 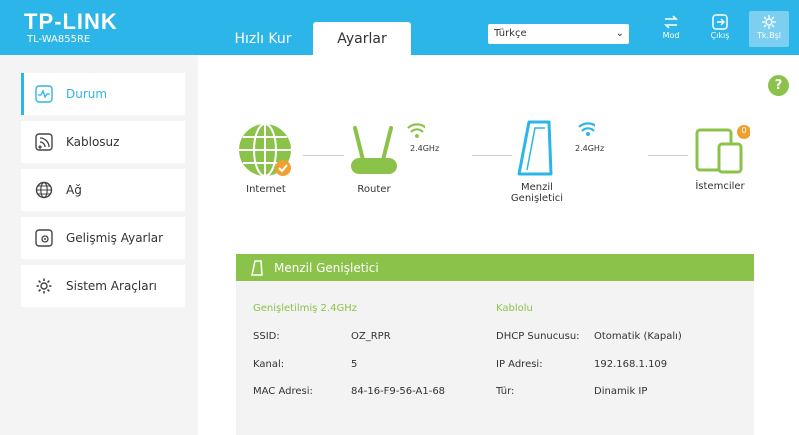 What do you see at coordinates (495, 267) in the screenshot?
I see `panel-header: Menzil Genişletici` at bounding box center [495, 267].